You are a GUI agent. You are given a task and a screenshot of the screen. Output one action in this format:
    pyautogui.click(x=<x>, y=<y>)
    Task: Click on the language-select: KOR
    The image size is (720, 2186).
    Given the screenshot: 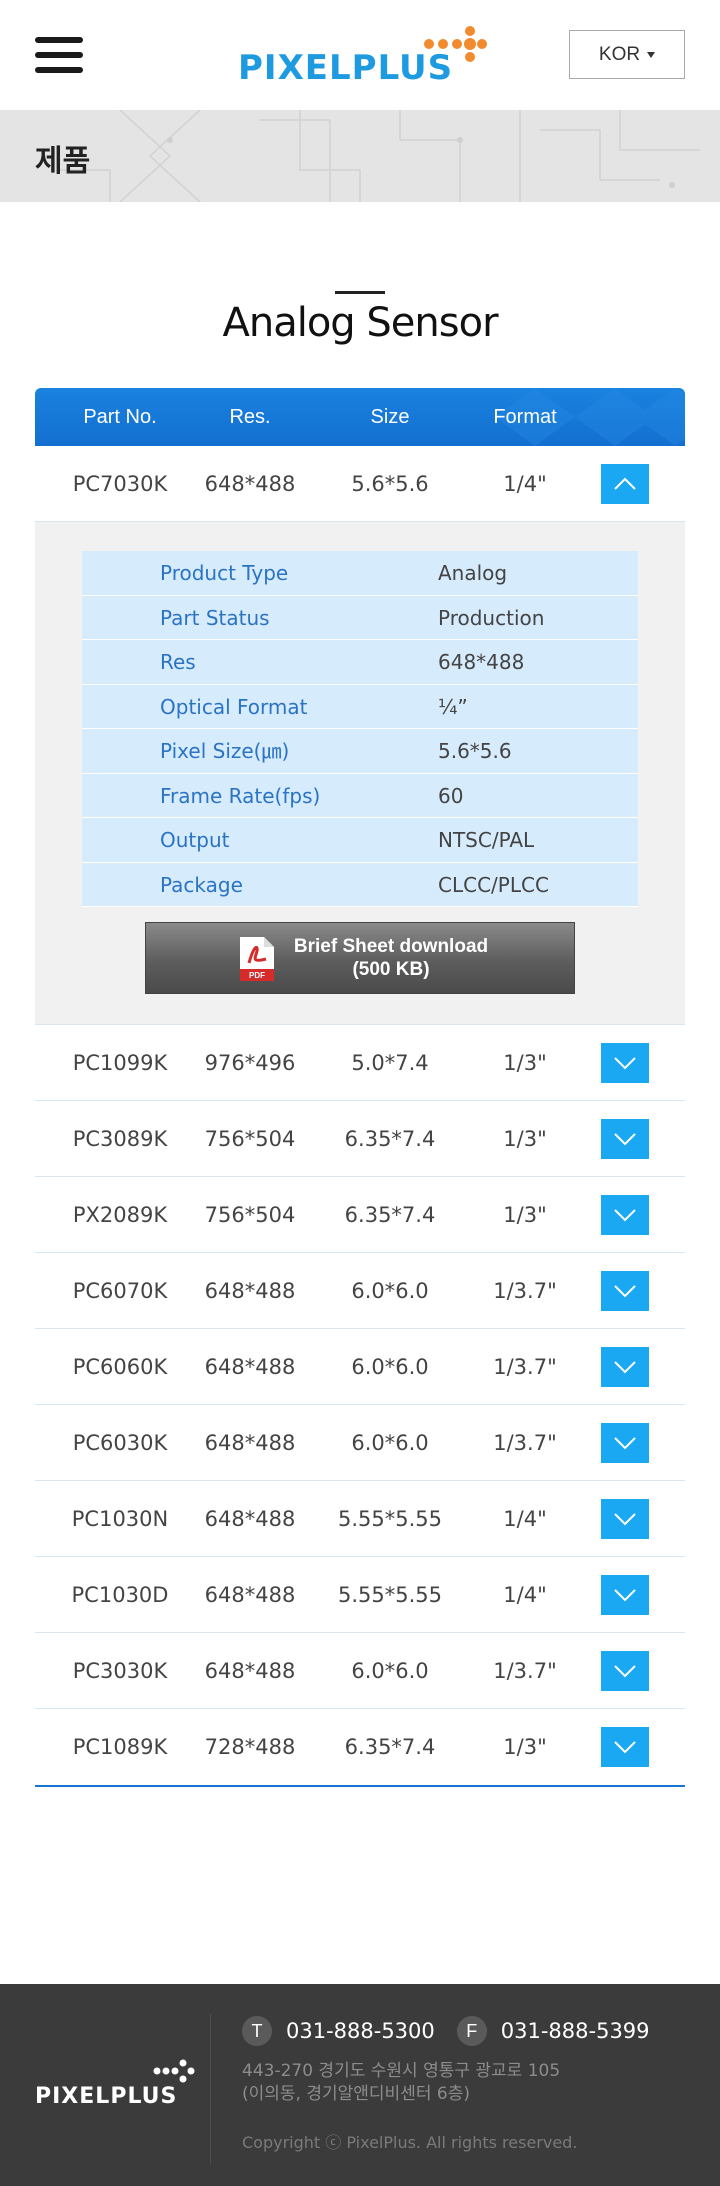 What is the action you would take?
    pyautogui.click(x=627, y=54)
    